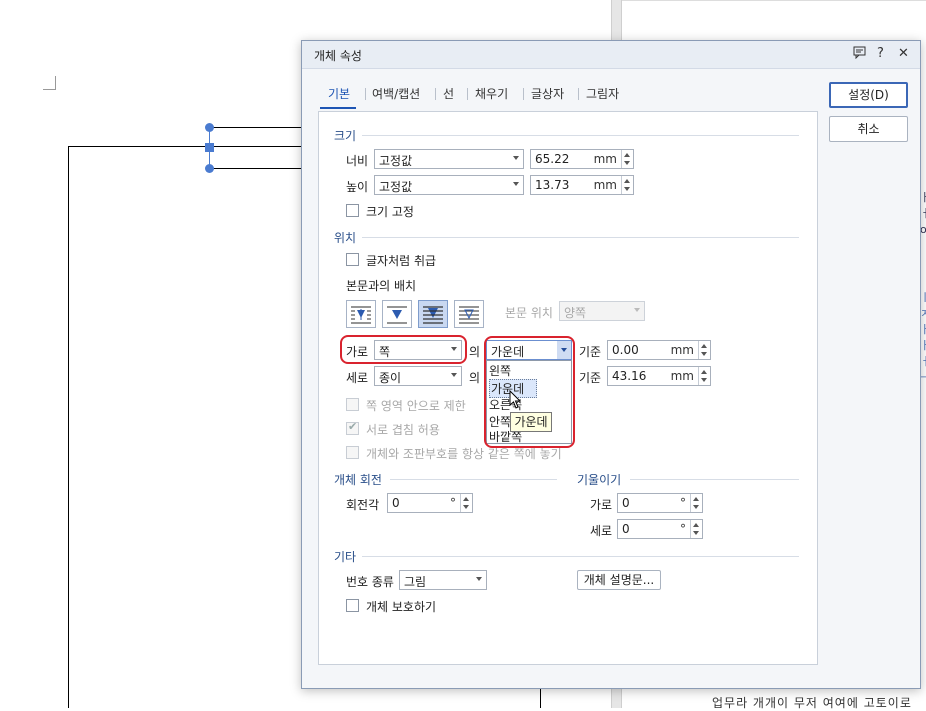 The width and height of the screenshot is (926, 711). What do you see at coordinates (449, 159) in the screenshot?
I see `width-mode-select: 고정값` at bounding box center [449, 159].